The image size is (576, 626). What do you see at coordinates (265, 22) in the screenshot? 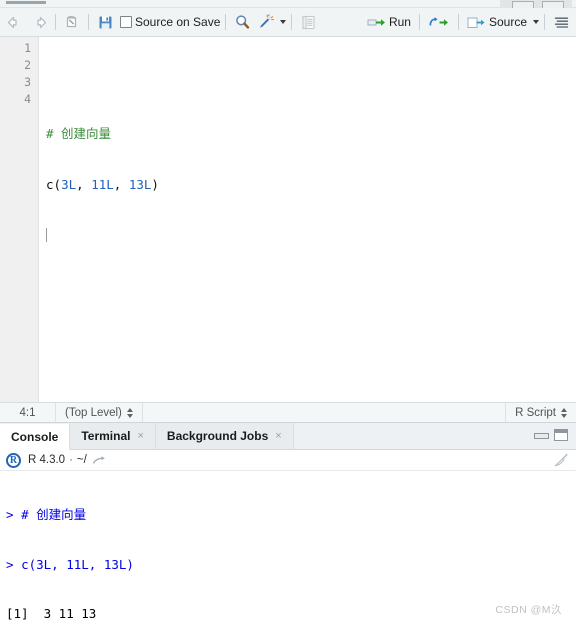
I see `code-tools-icon` at bounding box center [265, 22].